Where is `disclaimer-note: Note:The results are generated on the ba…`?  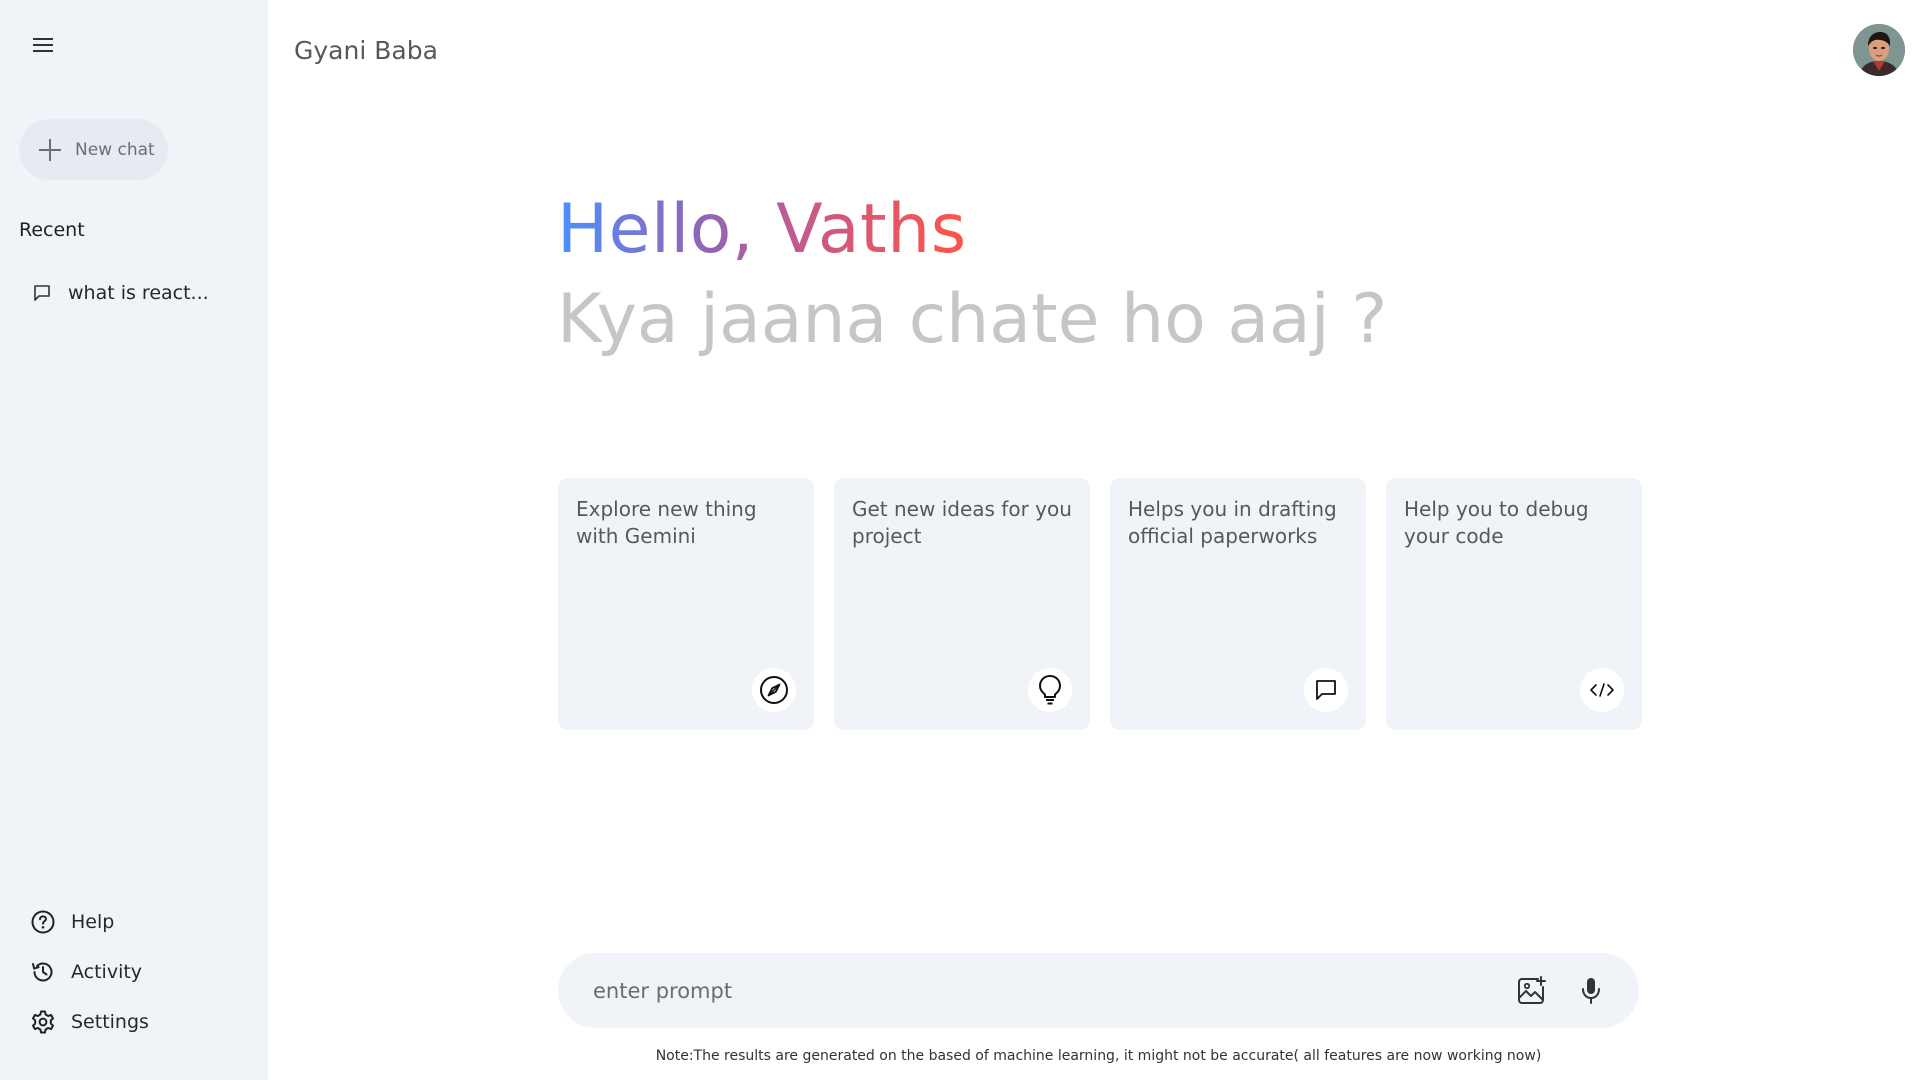
disclaimer-note: Note:The results are generated on the ba… is located at coordinates (1098, 1056).